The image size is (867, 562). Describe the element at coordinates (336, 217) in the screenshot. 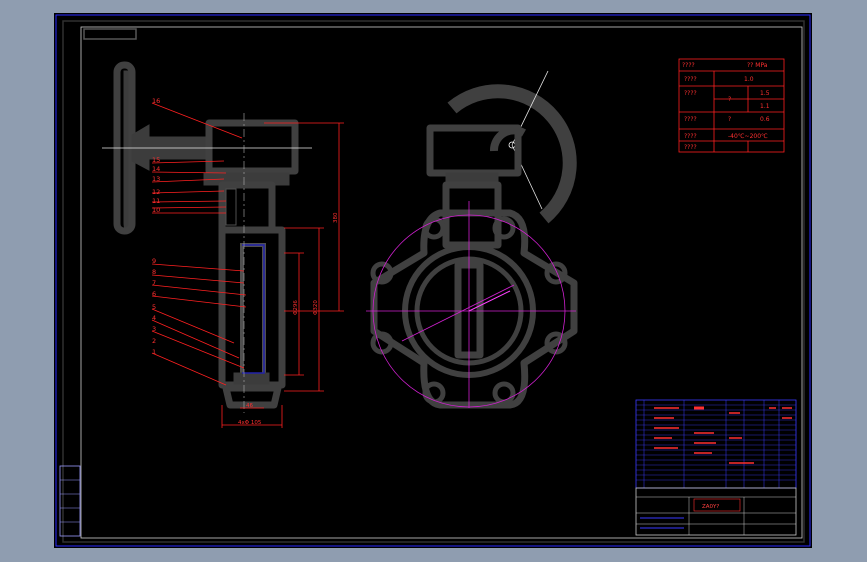

I see `dimension-height: 380` at that location.